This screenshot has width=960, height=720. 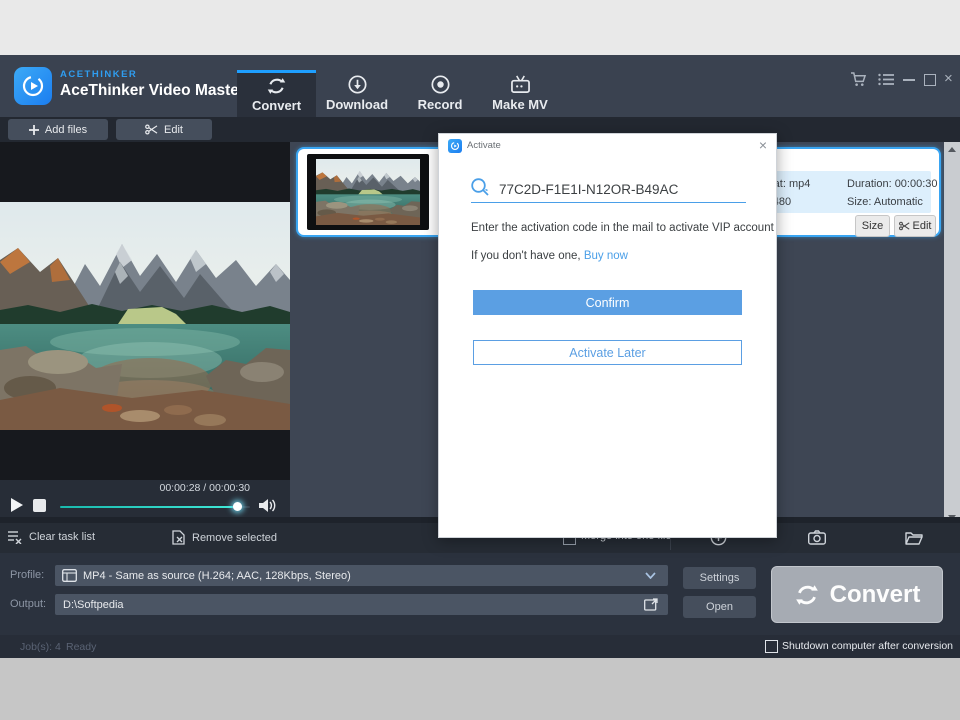 I want to click on tab-download-label: Download, so click(x=357, y=104).